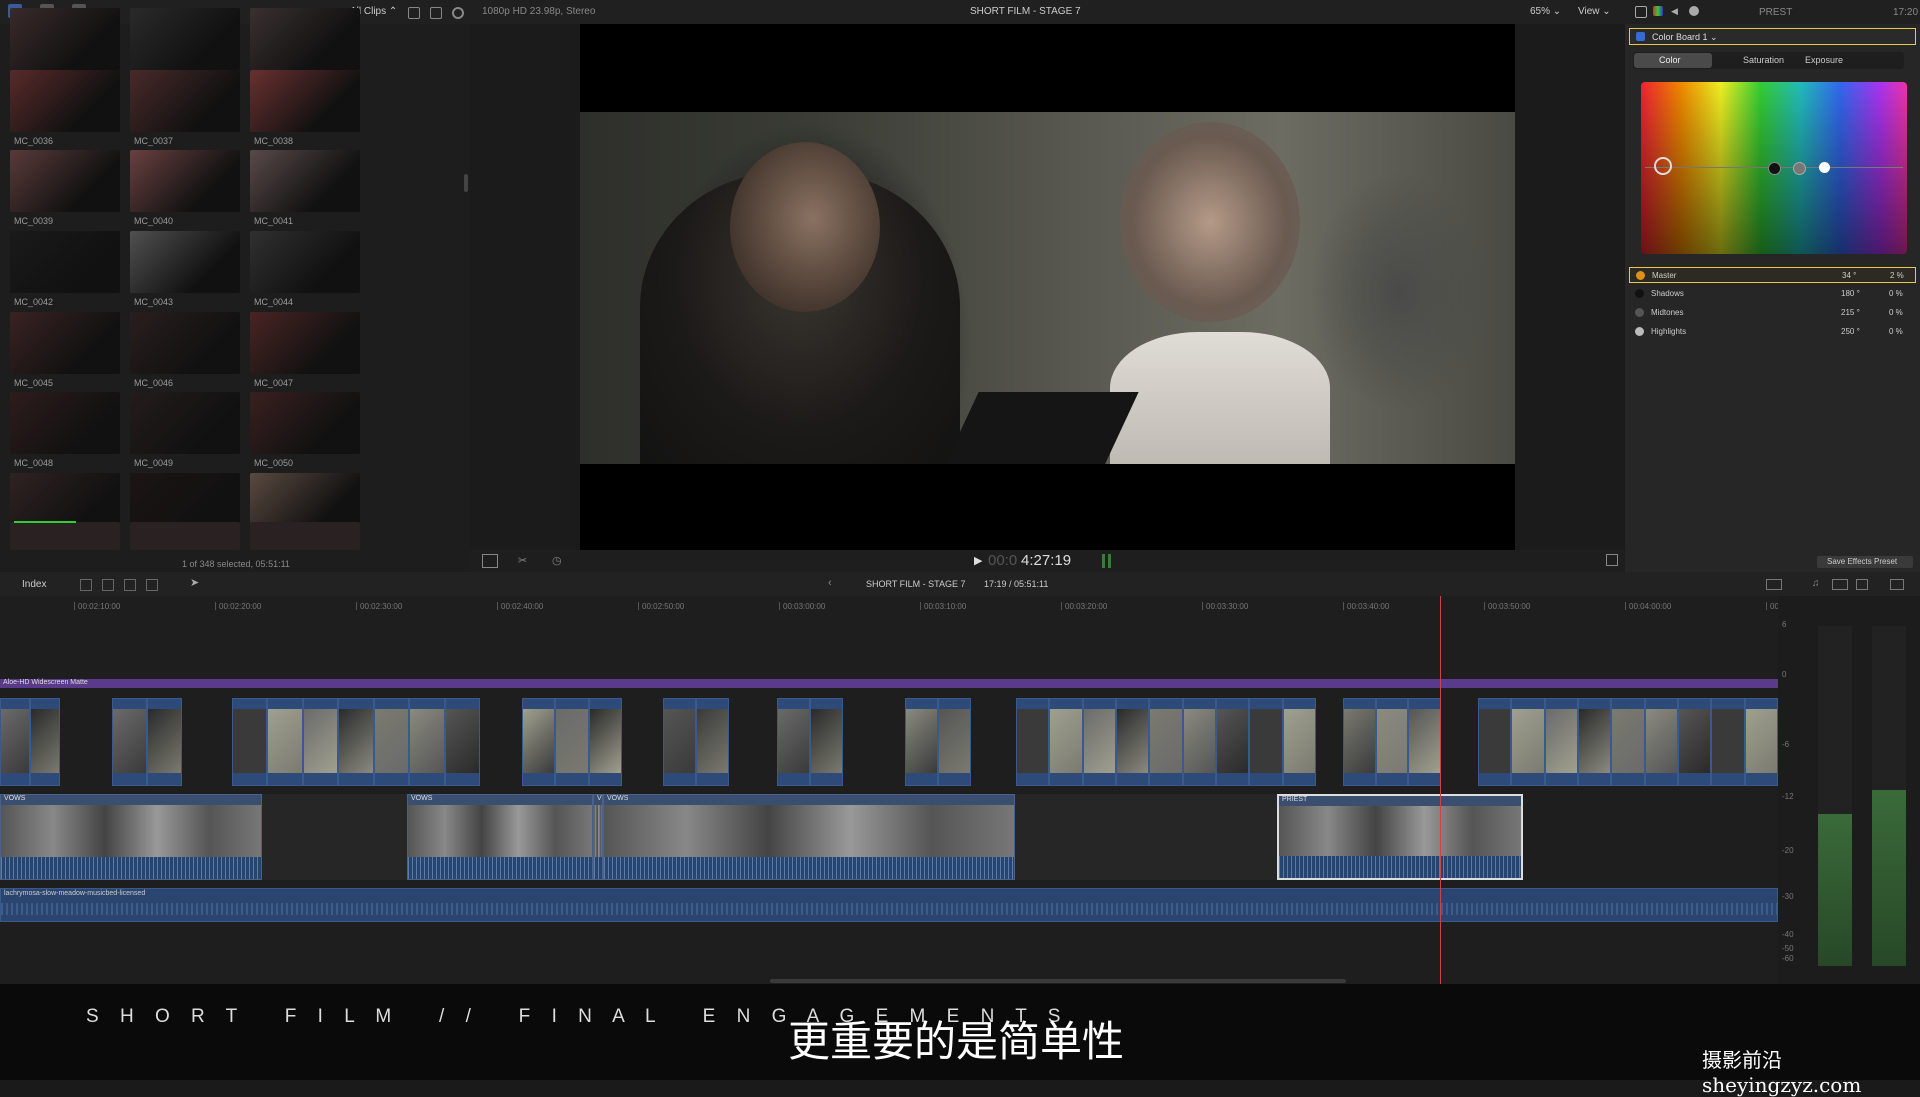  Describe the element at coordinates (65, 350) in the screenshot. I see `clip-thumbnail: MC_0045` at that location.